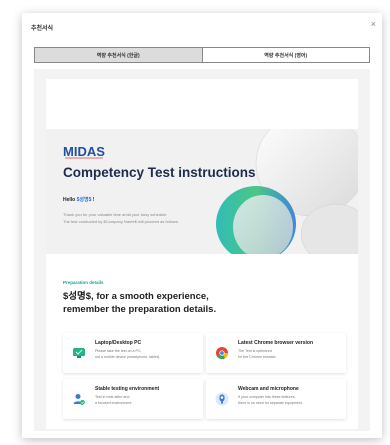 The height and width of the screenshot is (445, 390). What do you see at coordinates (79, 399) in the screenshot?
I see `person-check-icon` at bounding box center [79, 399].